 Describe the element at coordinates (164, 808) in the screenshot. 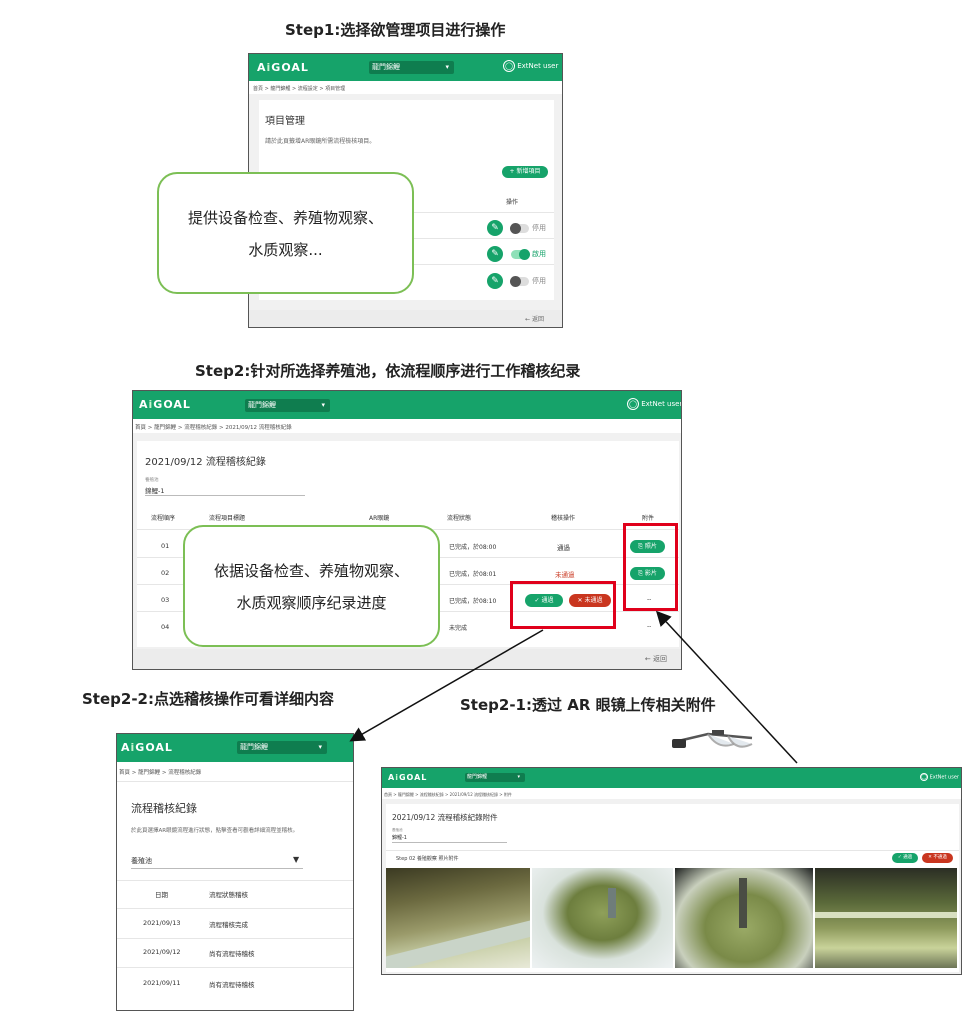

I see `page-title: 流程稽核紀錄` at that location.